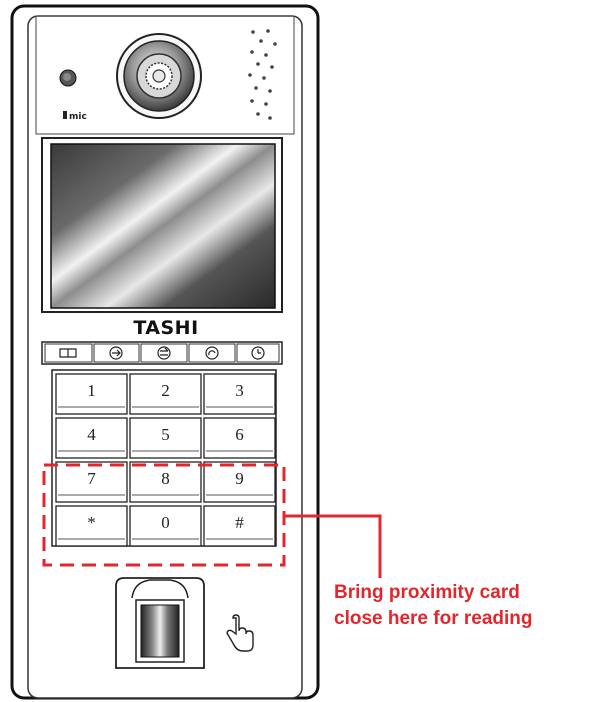  I want to click on mic-label: mic, so click(78, 117).